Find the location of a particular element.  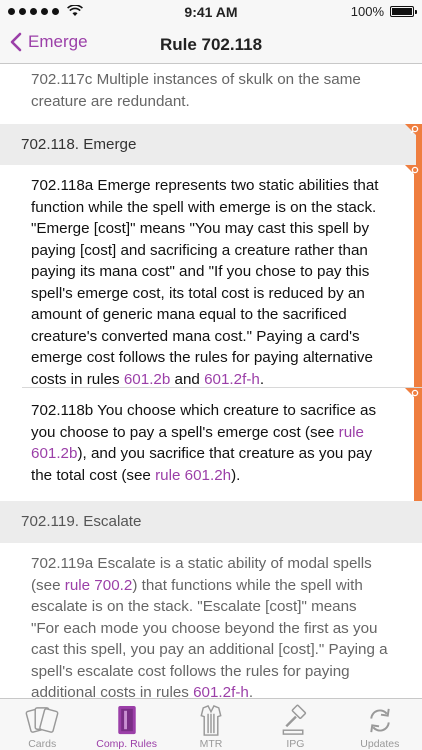

tab-label: IPG is located at coordinates (295, 744).